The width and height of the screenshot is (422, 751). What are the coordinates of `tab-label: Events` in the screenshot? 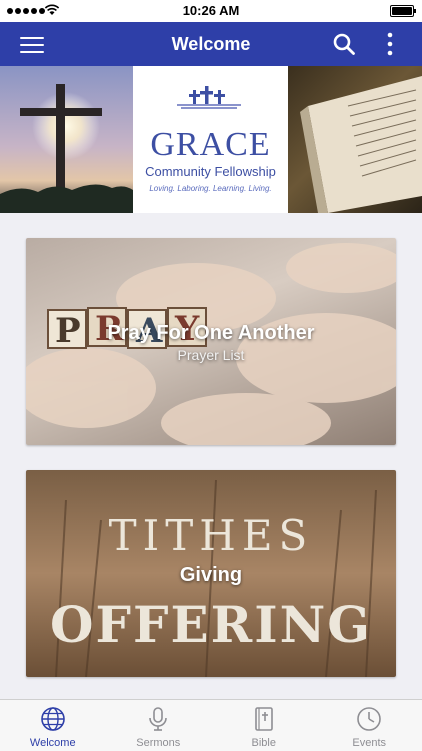 It's located at (369, 743).